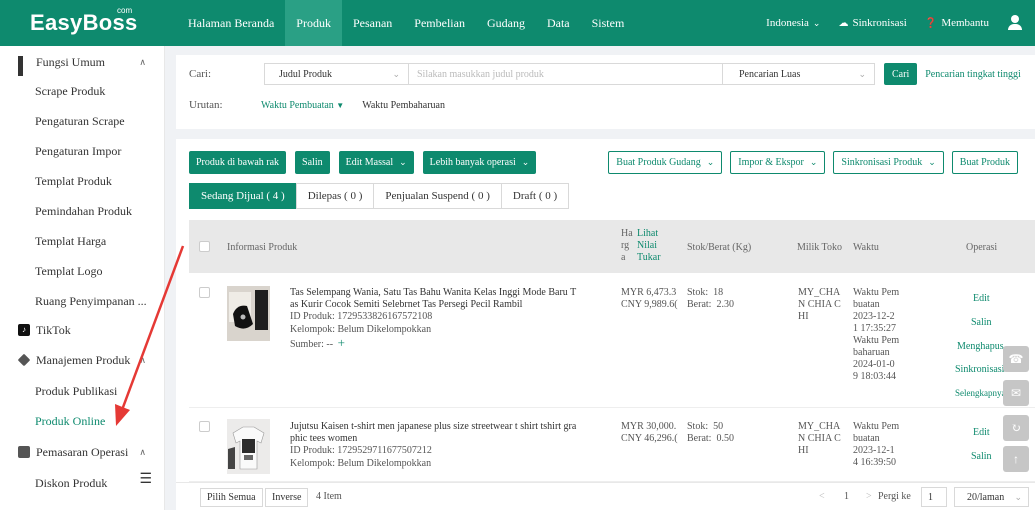 The height and width of the screenshot is (510, 1035). I want to click on sidebar-group-marketing: Pemasaran Operasi ∧, so click(82, 452).